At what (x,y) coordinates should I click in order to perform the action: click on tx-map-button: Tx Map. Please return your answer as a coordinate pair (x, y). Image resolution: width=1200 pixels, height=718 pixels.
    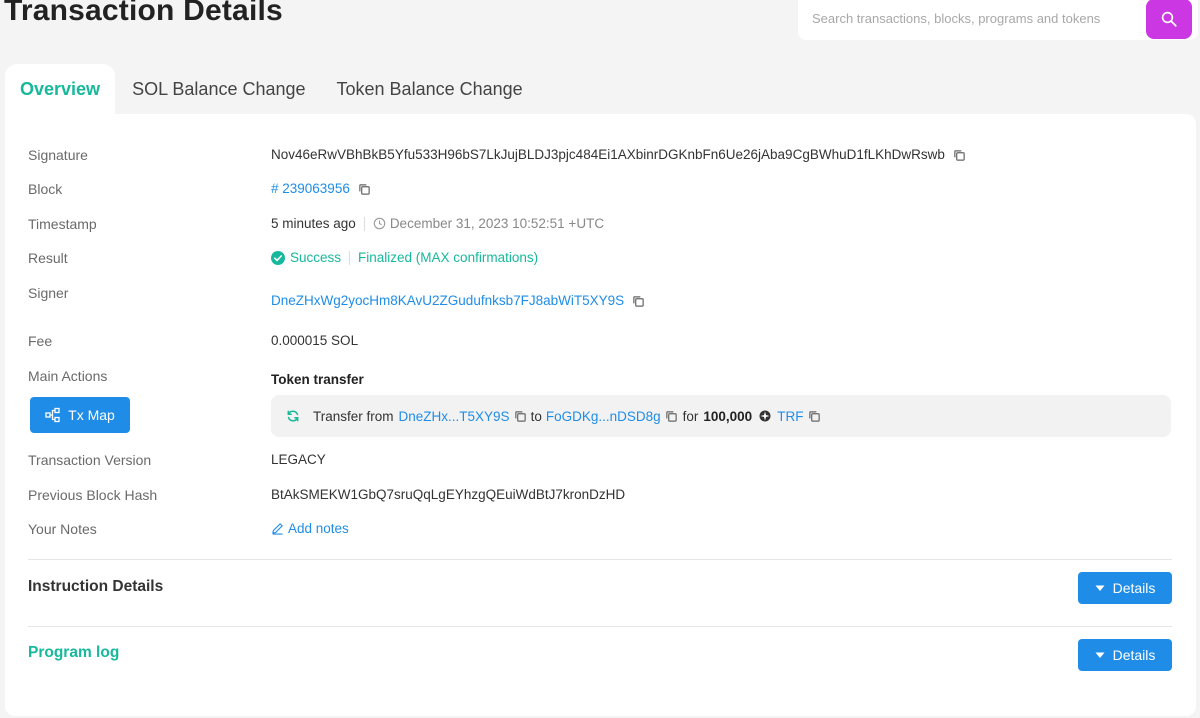
    Looking at the image, I should click on (80, 415).